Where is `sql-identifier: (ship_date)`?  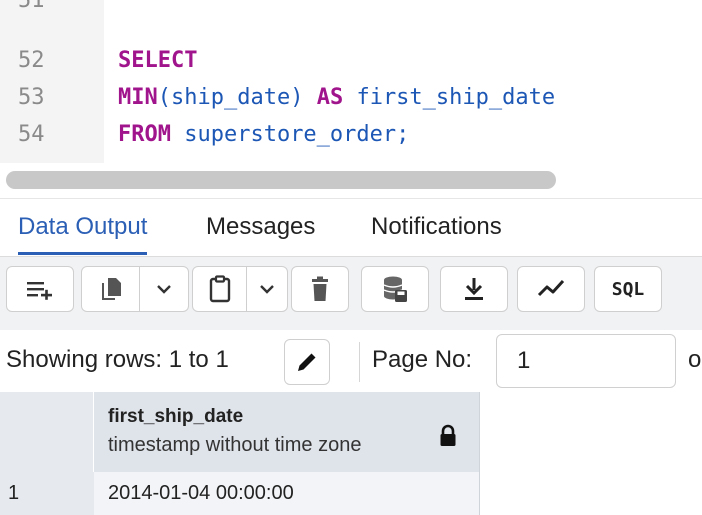
sql-identifier: (ship_date) is located at coordinates (237, 97).